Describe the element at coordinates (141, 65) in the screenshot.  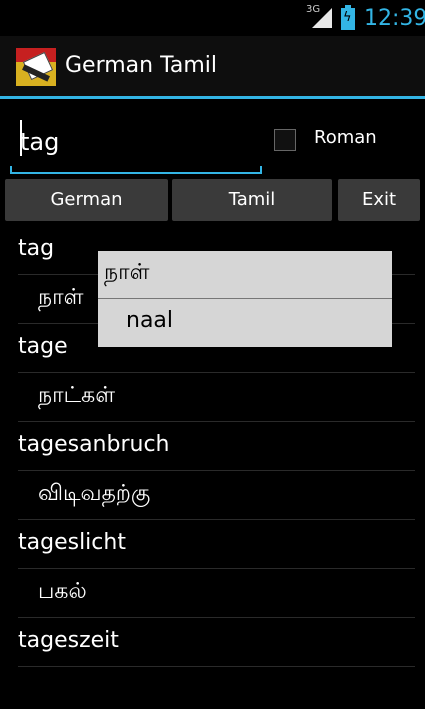
I see `app-title: German Tamil` at that location.